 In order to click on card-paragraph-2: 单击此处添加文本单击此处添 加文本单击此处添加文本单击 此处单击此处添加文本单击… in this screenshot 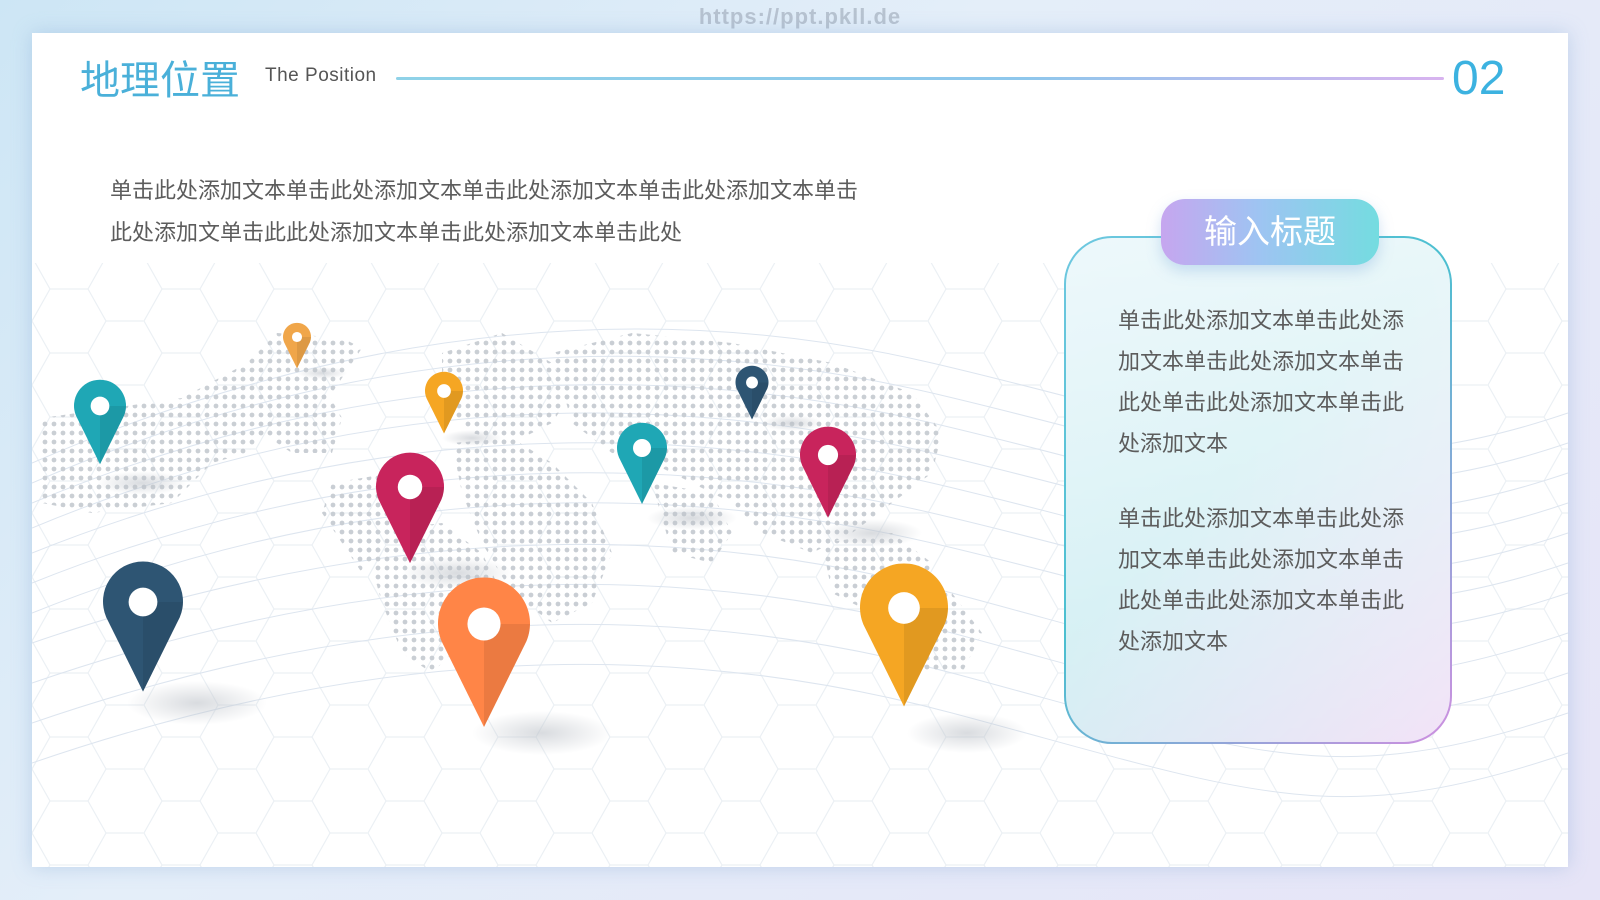, I will do `click(1270, 581)`.